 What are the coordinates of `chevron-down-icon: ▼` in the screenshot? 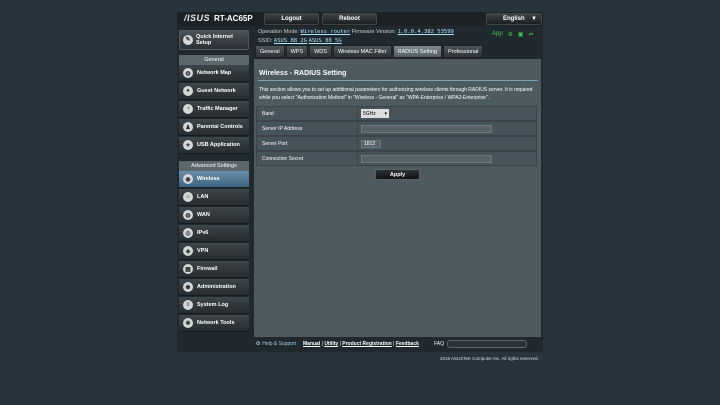 It's located at (534, 19).